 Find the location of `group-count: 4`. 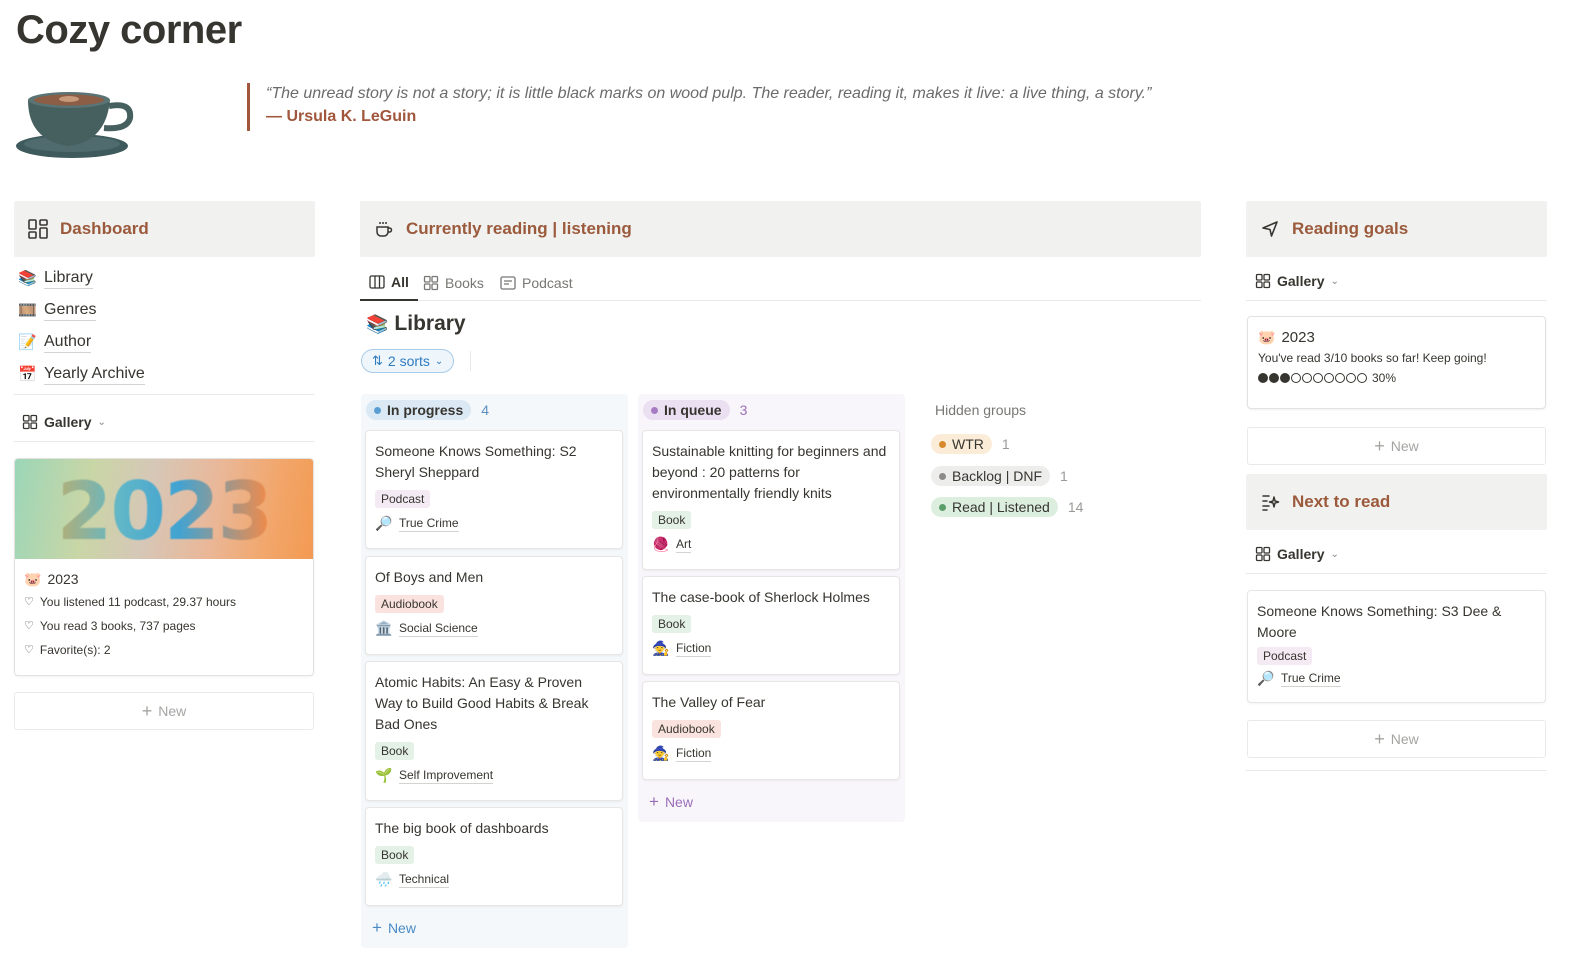

group-count: 4 is located at coordinates (485, 410).